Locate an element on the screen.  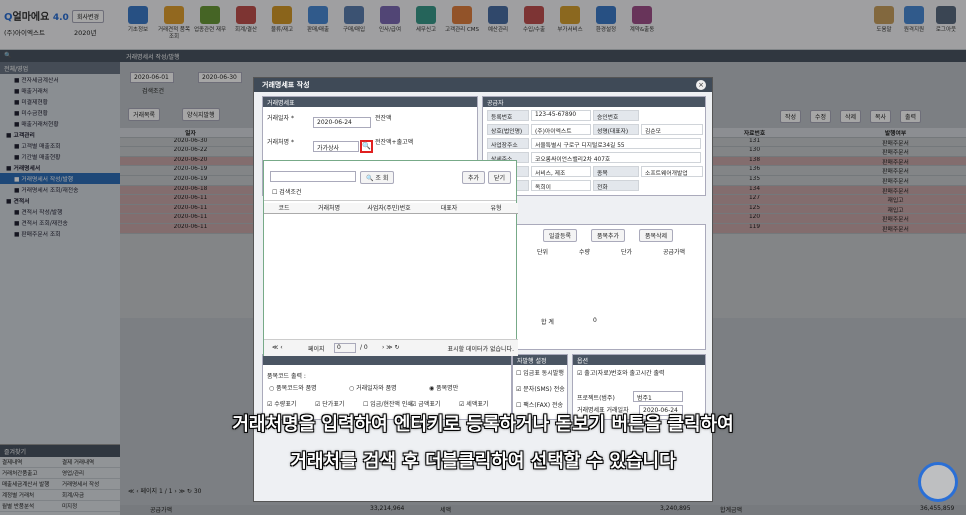
supplier-cell: 코오롱싸이언스밸리2차 407호 is located at coordinates (616, 157).